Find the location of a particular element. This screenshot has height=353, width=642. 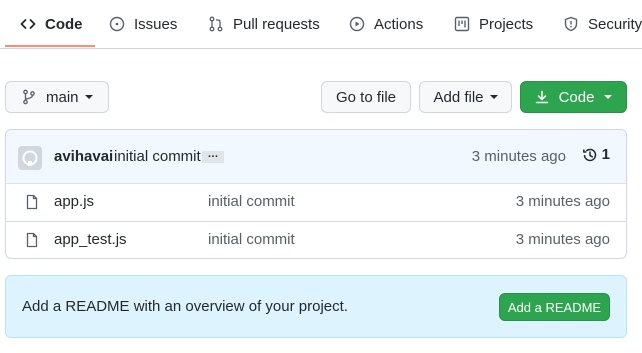

tab-projects: Projects is located at coordinates (493, 24).